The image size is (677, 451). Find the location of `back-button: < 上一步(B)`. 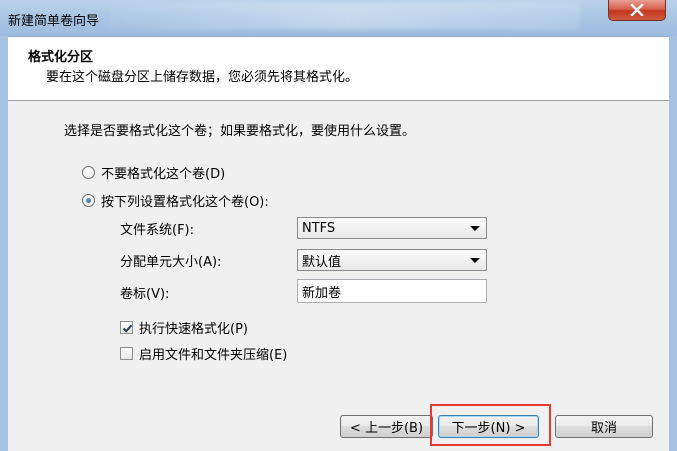

back-button: < 上一步(B) is located at coordinates (386, 426).